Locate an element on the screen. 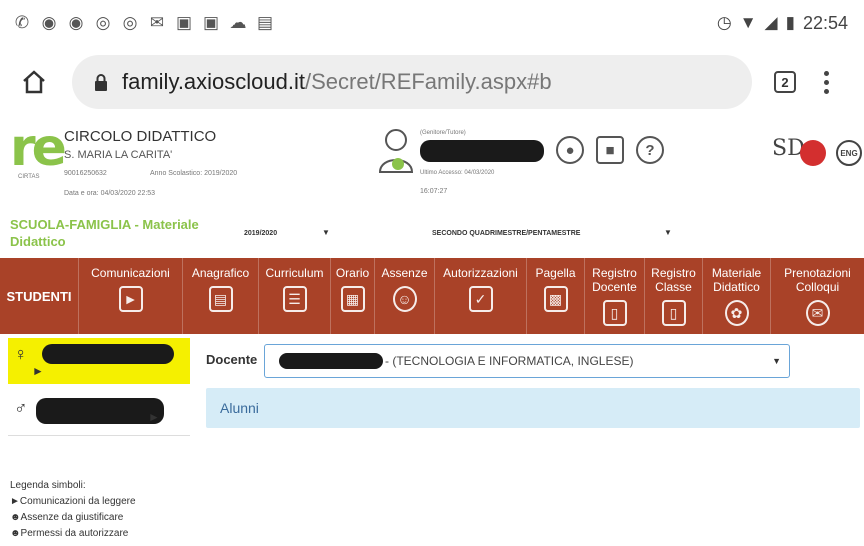 This screenshot has height=546, width=864. calendar-icon: ▤ is located at coordinates (265, 22).